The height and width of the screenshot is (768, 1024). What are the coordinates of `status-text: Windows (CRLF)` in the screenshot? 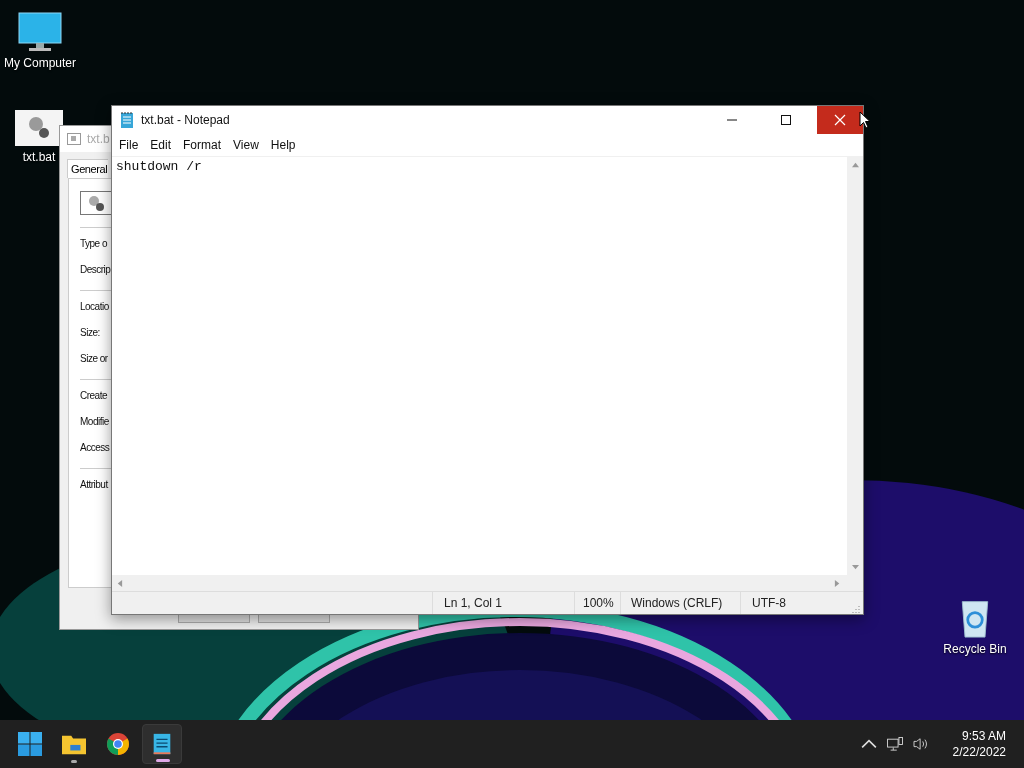 It's located at (680, 603).